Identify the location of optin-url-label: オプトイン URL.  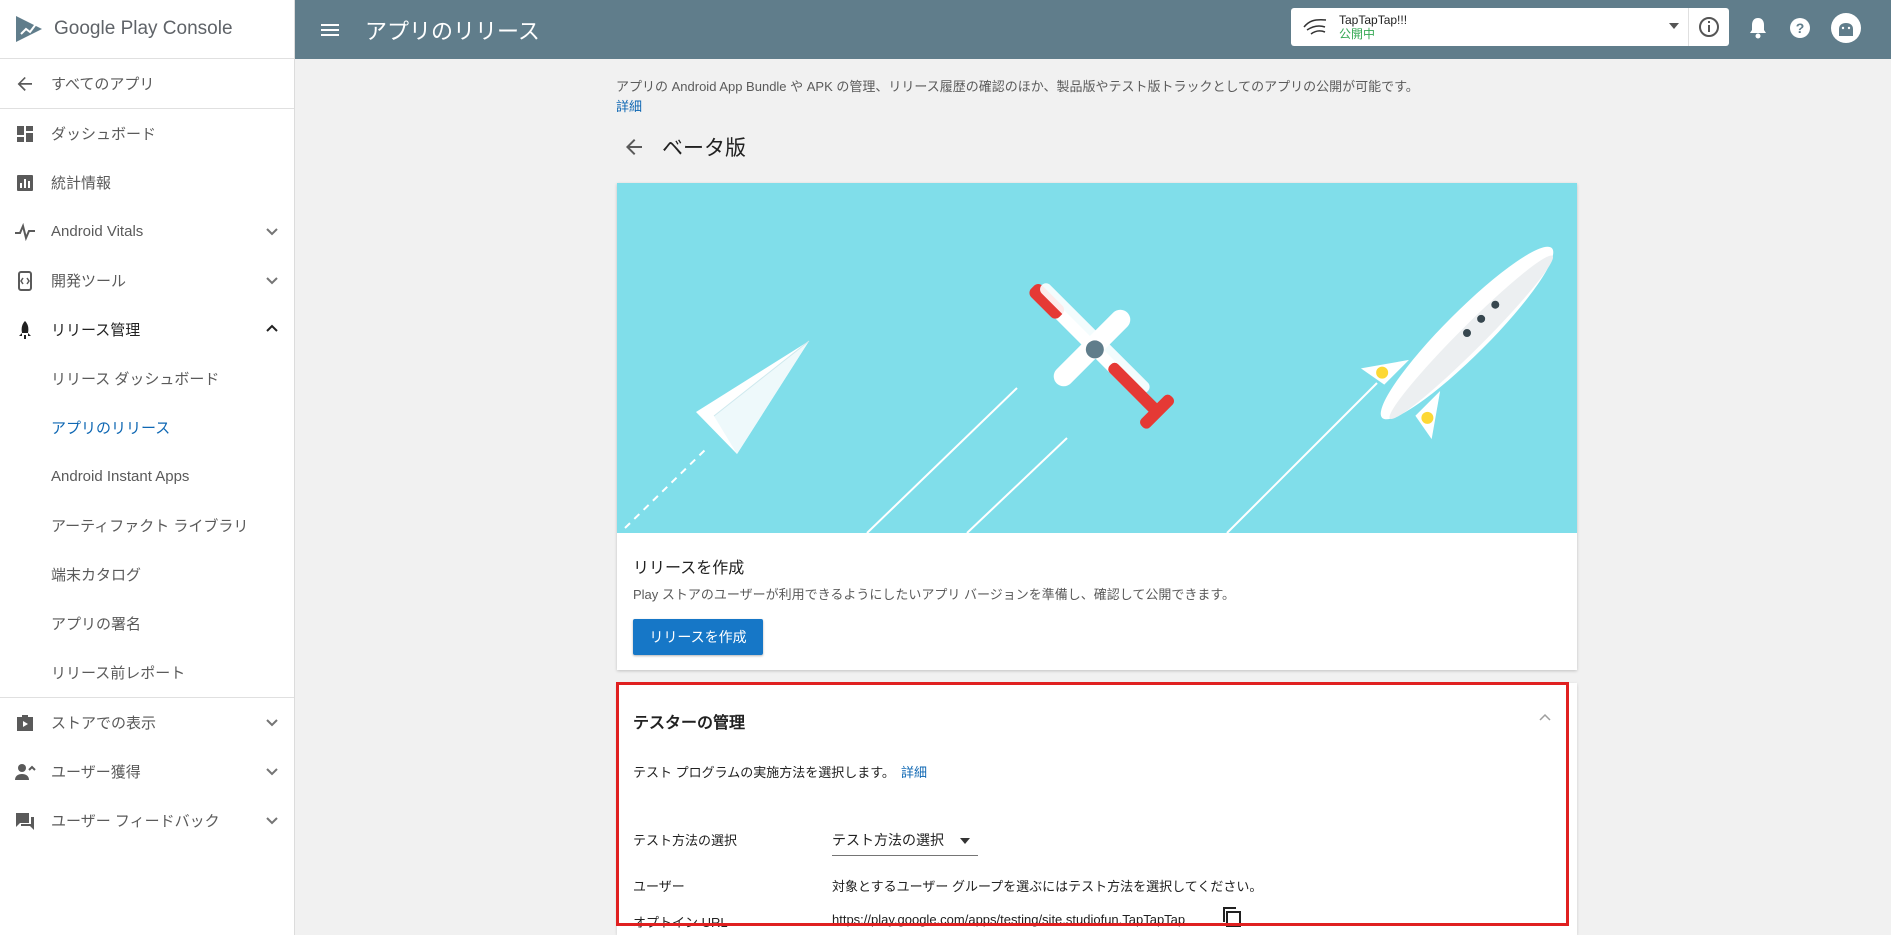
(680, 922).